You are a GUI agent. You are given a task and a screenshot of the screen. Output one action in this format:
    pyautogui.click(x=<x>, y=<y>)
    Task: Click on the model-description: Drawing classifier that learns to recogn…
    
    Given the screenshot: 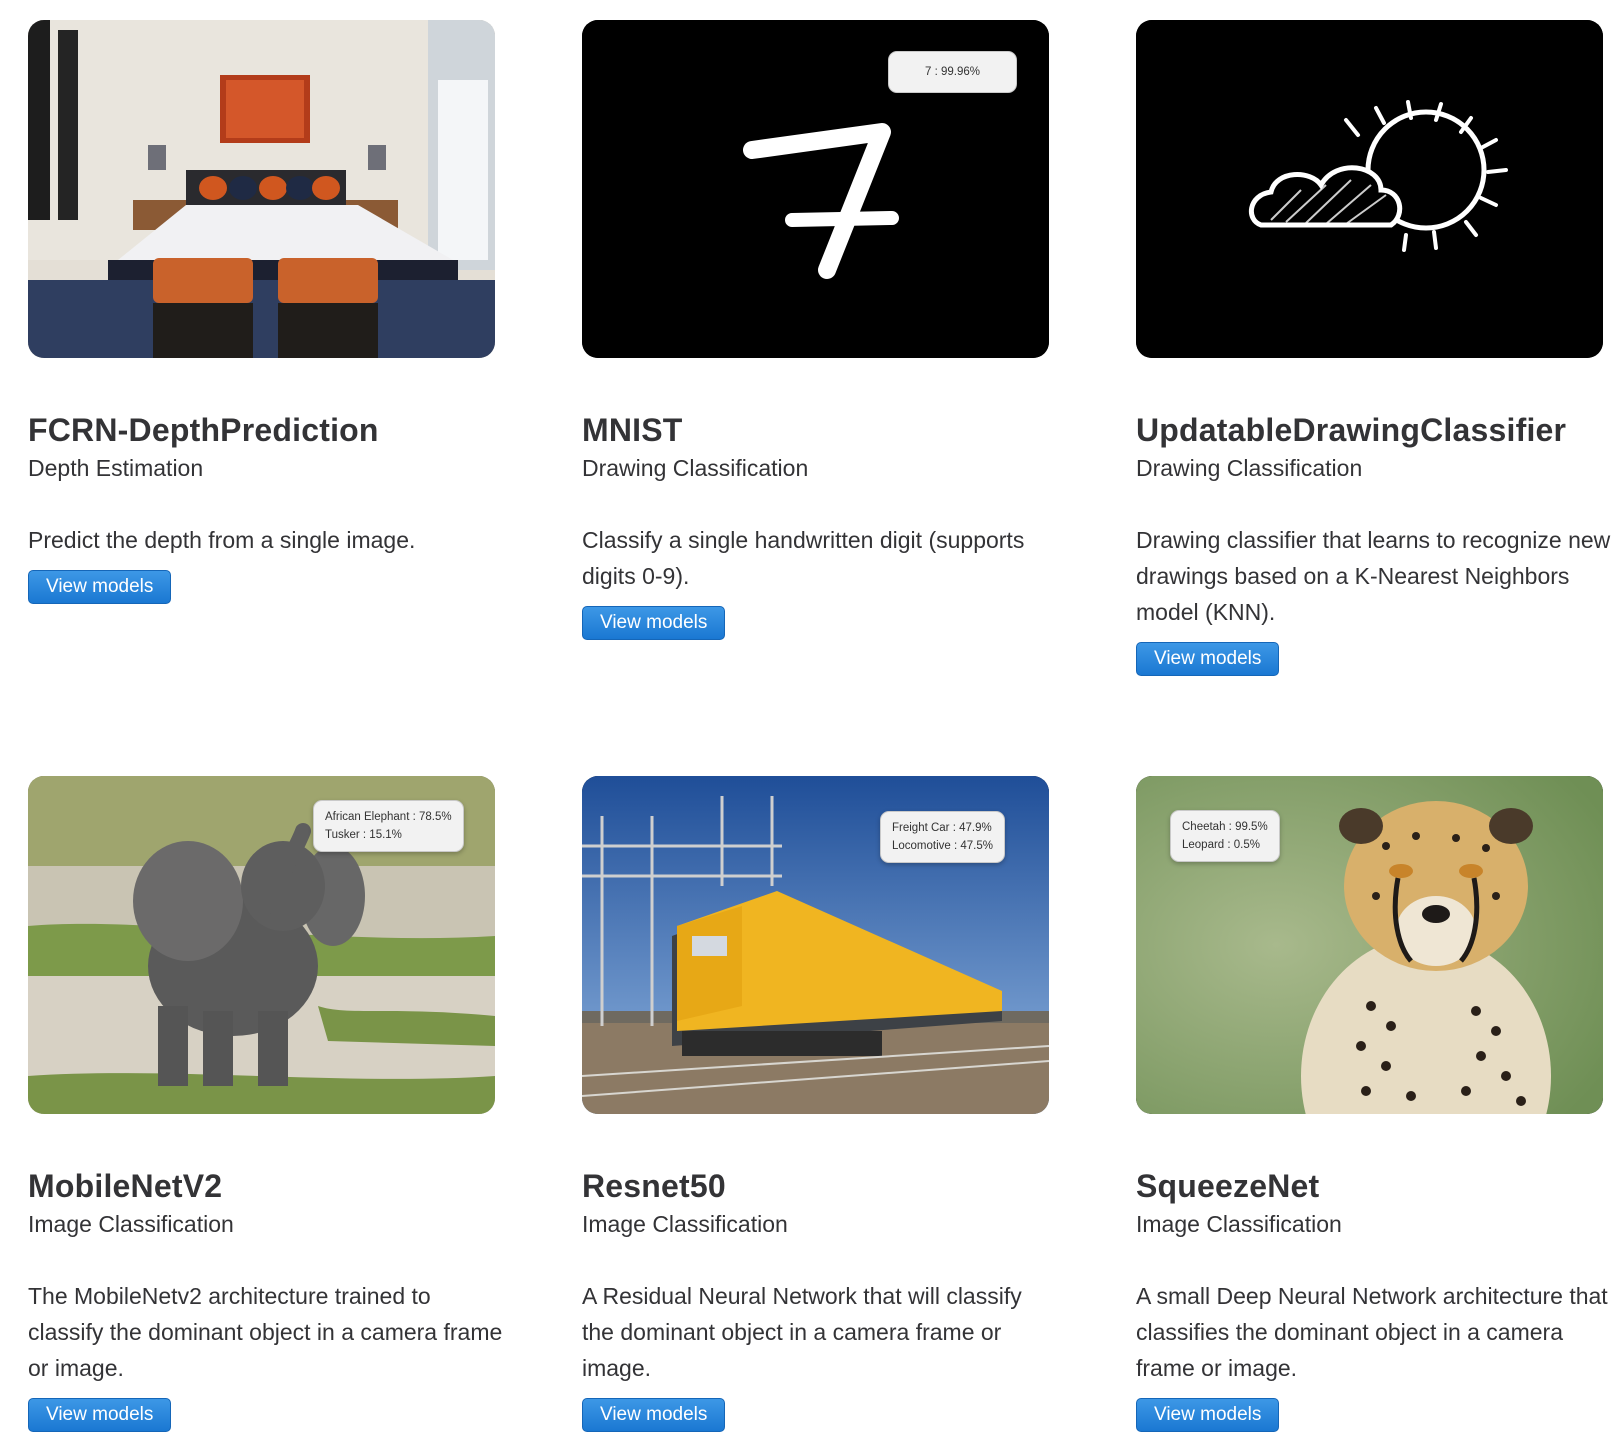 What is the action you would take?
    pyautogui.click(x=1373, y=576)
    